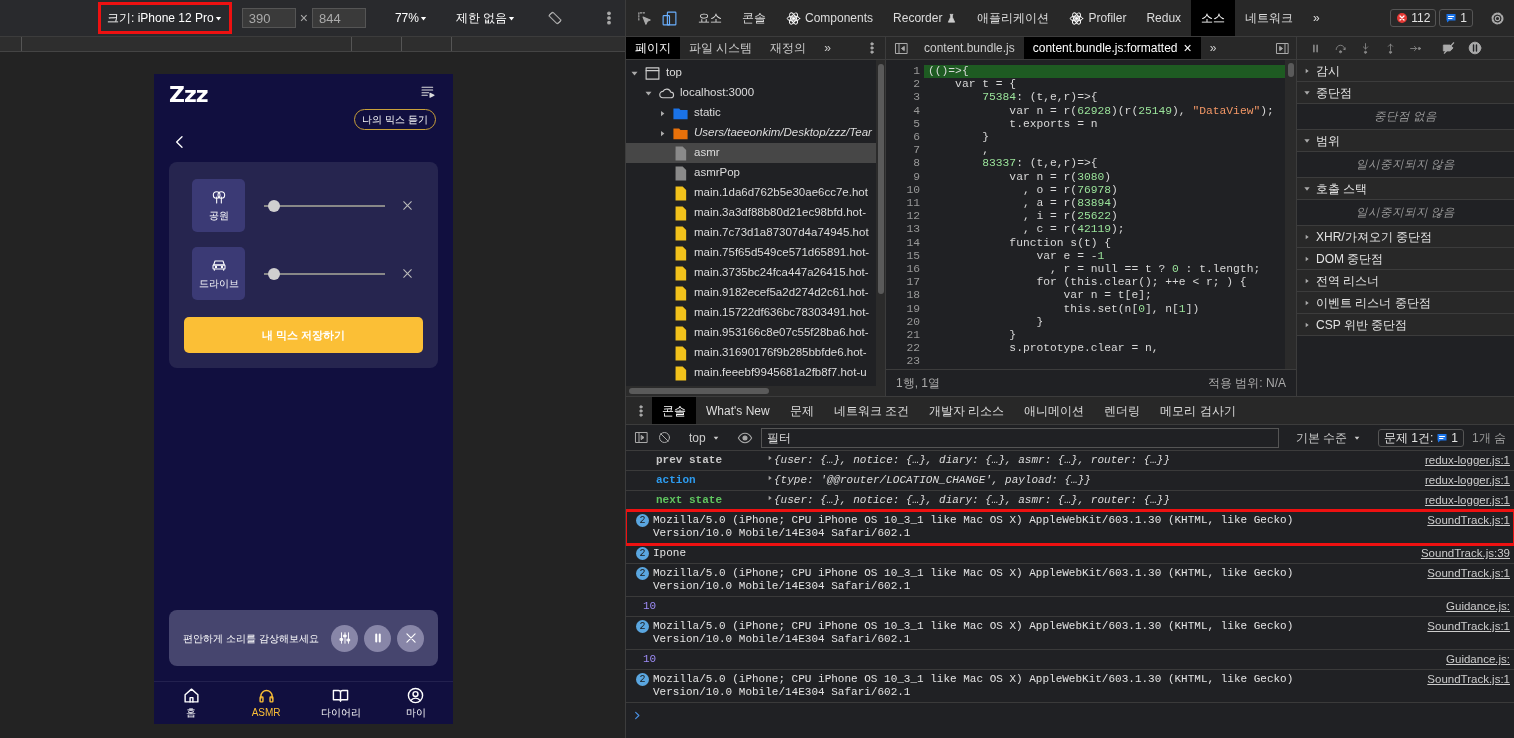 This screenshot has height=738, width=1514. What do you see at coordinates (830, 18) in the screenshot?
I see `devtools-tab: Components` at bounding box center [830, 18].